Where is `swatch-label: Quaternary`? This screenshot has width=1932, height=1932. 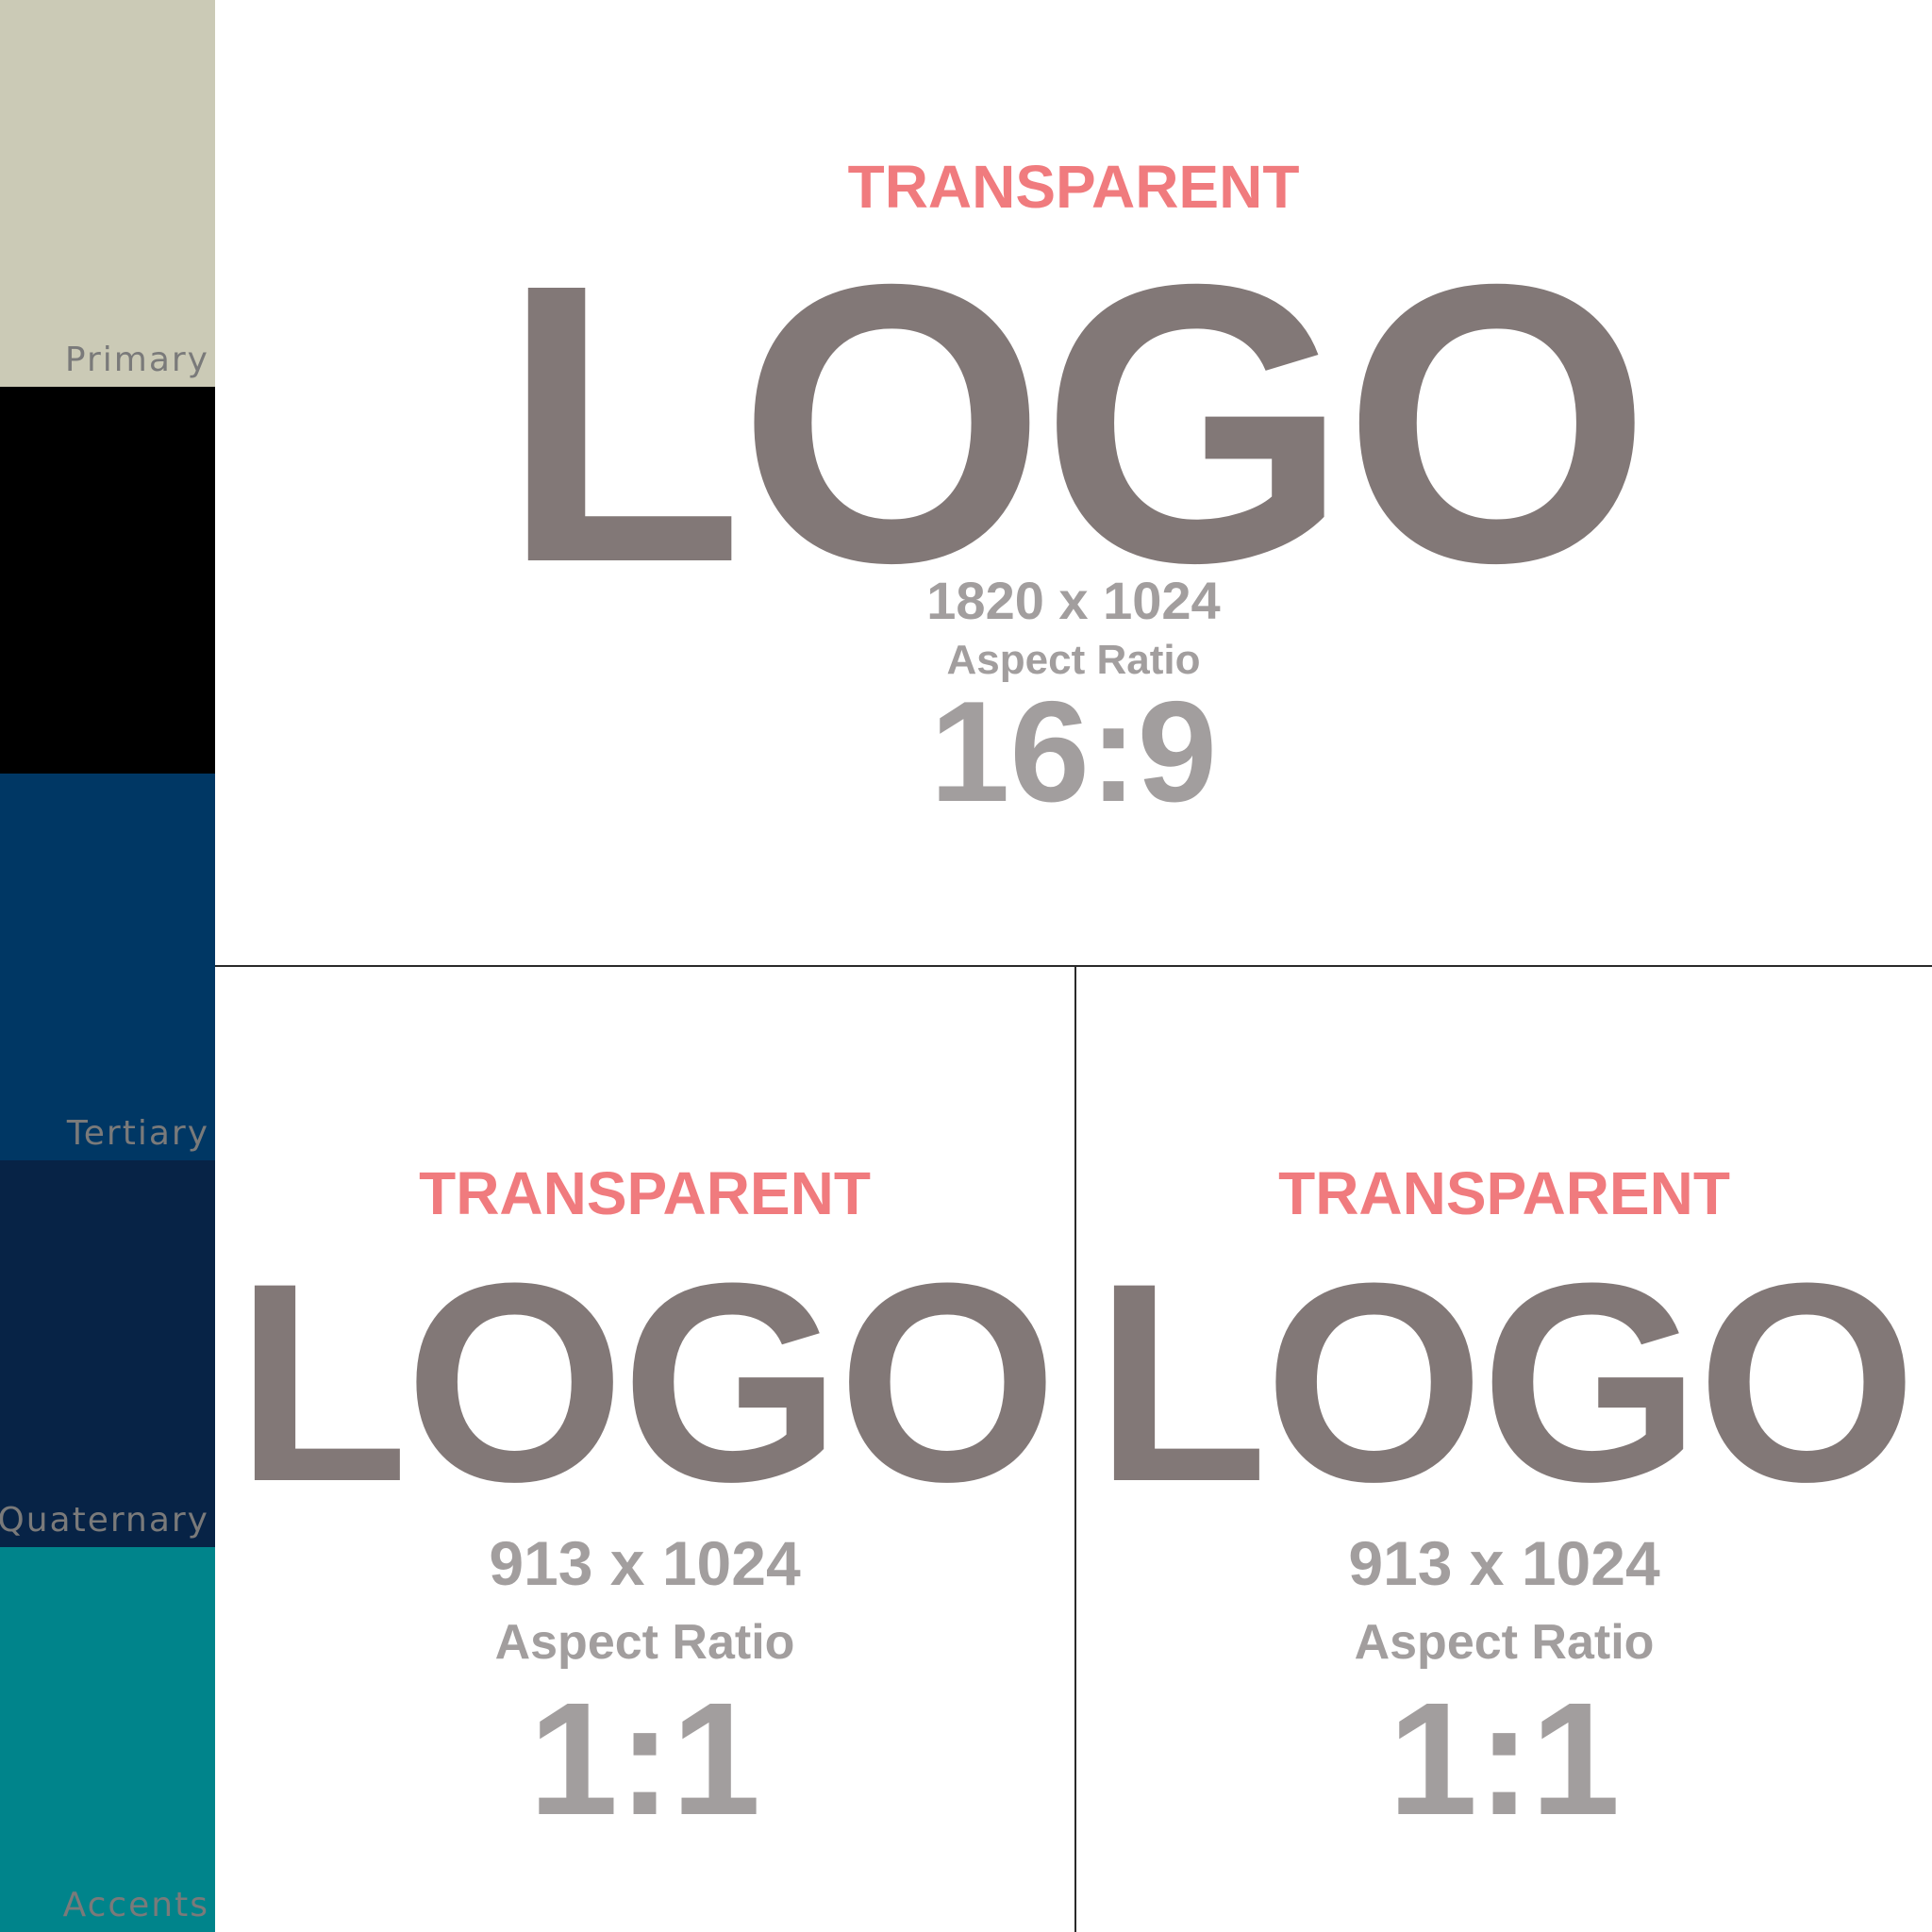 swatch-label: Quaternary is located at coordinates (105, 1520).